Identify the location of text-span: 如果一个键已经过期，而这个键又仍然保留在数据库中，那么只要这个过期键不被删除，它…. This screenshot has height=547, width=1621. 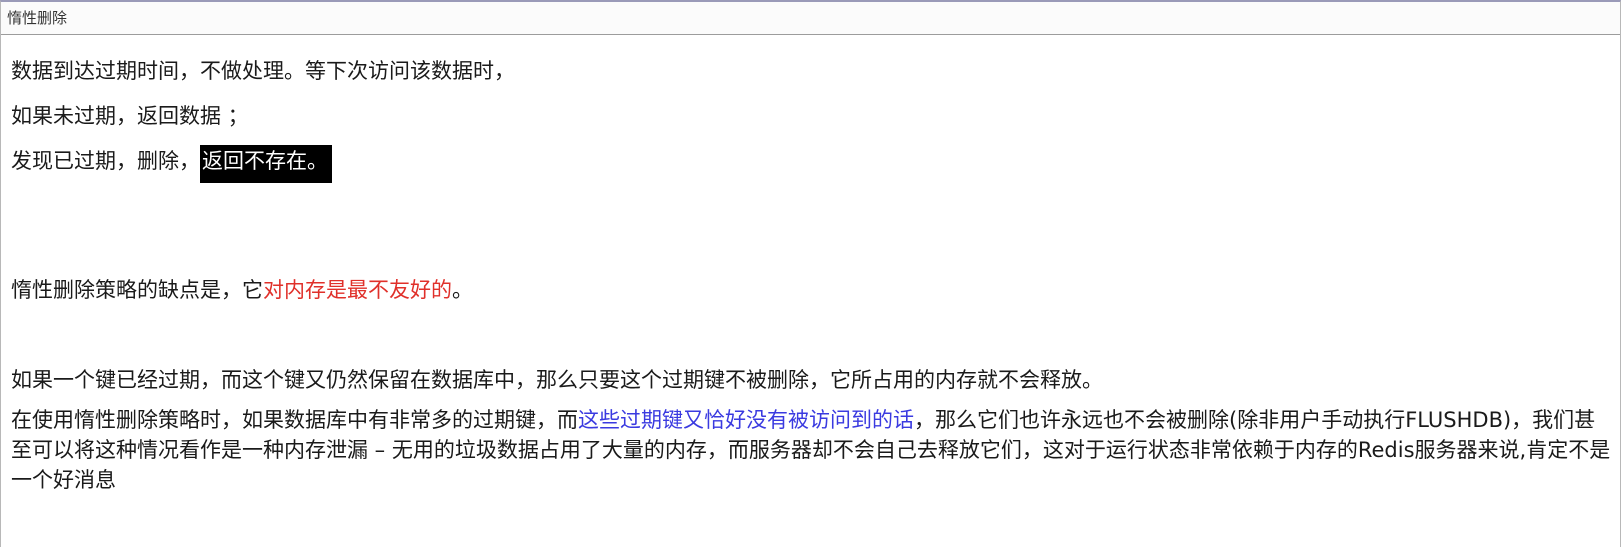
(557, 380).